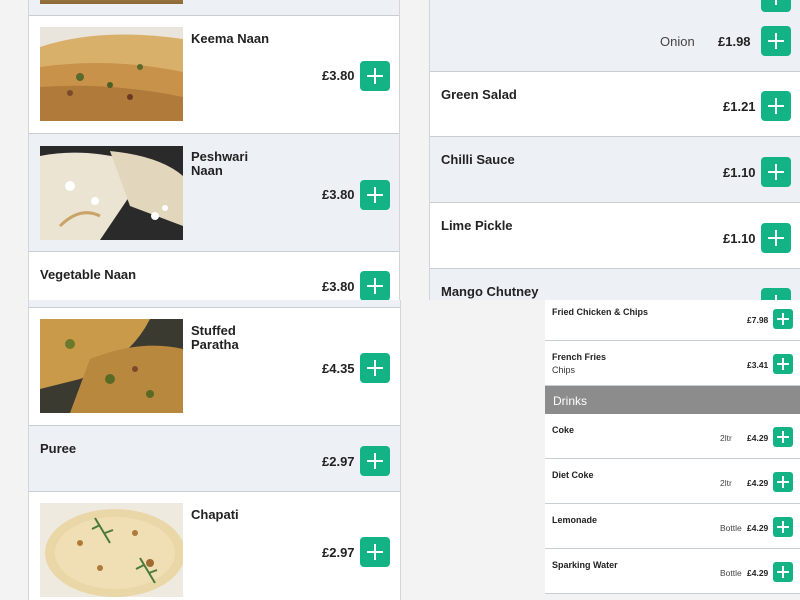  I want to click on item-price: £7.98, so click(758, 320).